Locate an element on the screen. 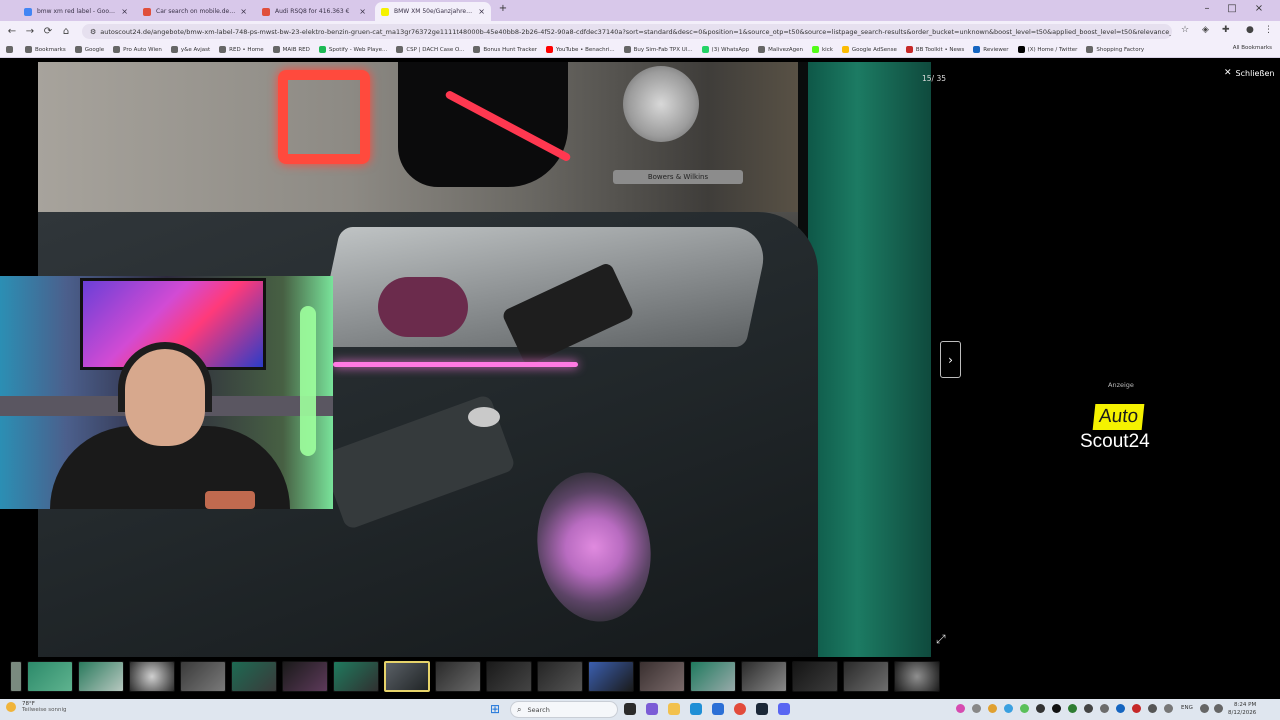 The width and height of the screenshot is (1280, 720). window-close-icon: × is located at coordinates (1259, 8).